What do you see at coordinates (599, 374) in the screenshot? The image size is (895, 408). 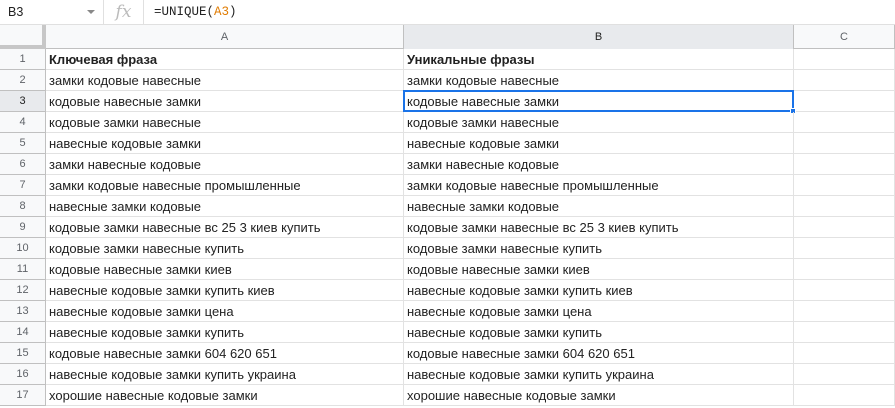 I see `cell-b: навесные кодовые замки купить украина` at bounding box center [599, 374].